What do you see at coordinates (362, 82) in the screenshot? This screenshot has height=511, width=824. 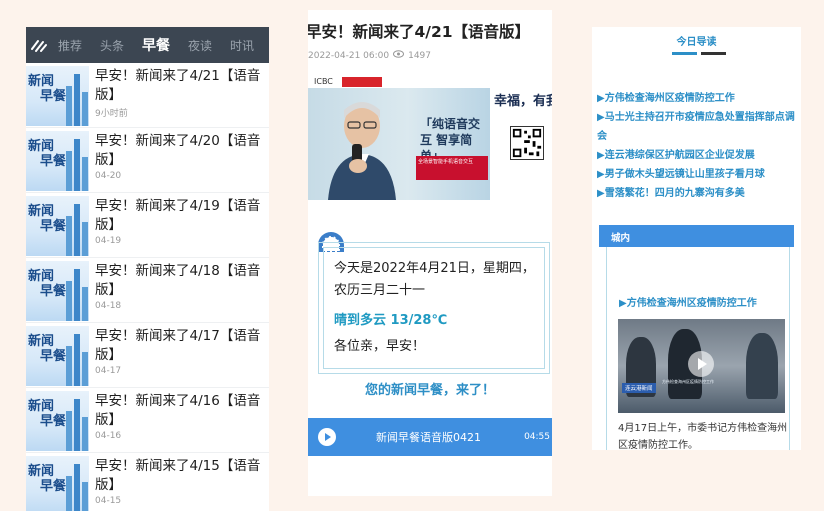 I see `bank-logo-mark` at bounding box center [362, 82].